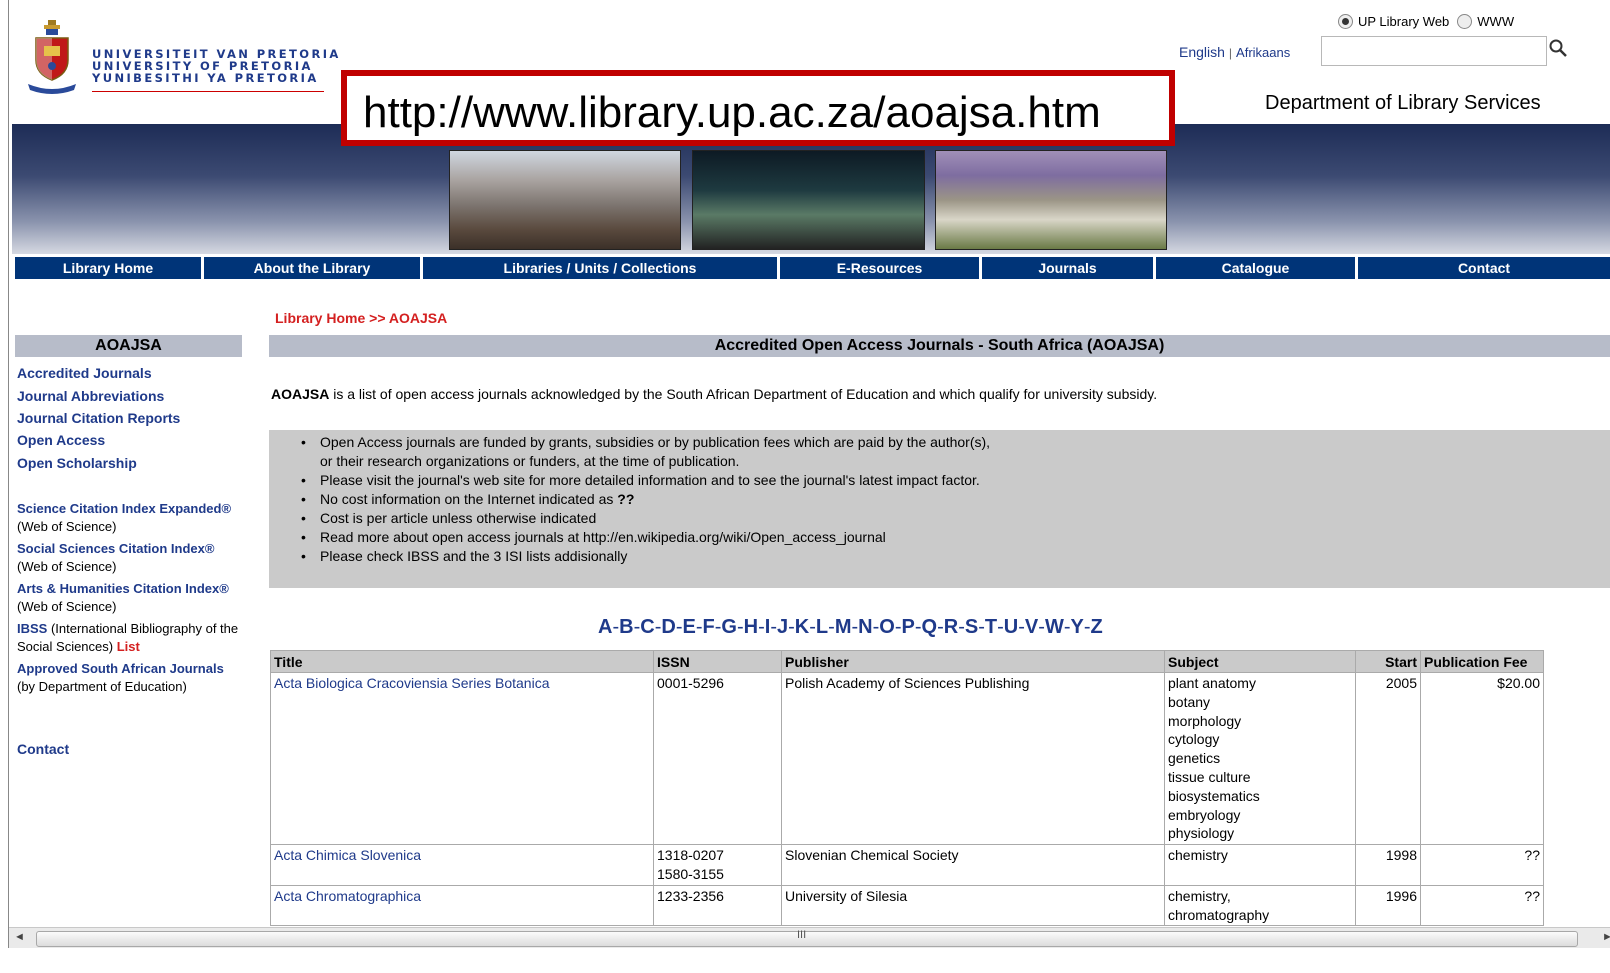 The width and height of the screenshot is (1610, 973). What do you see at coordinates (668, 627) in the screenshot?
I see `alphabet-letter-d: D` at bounding box center [668, 627].